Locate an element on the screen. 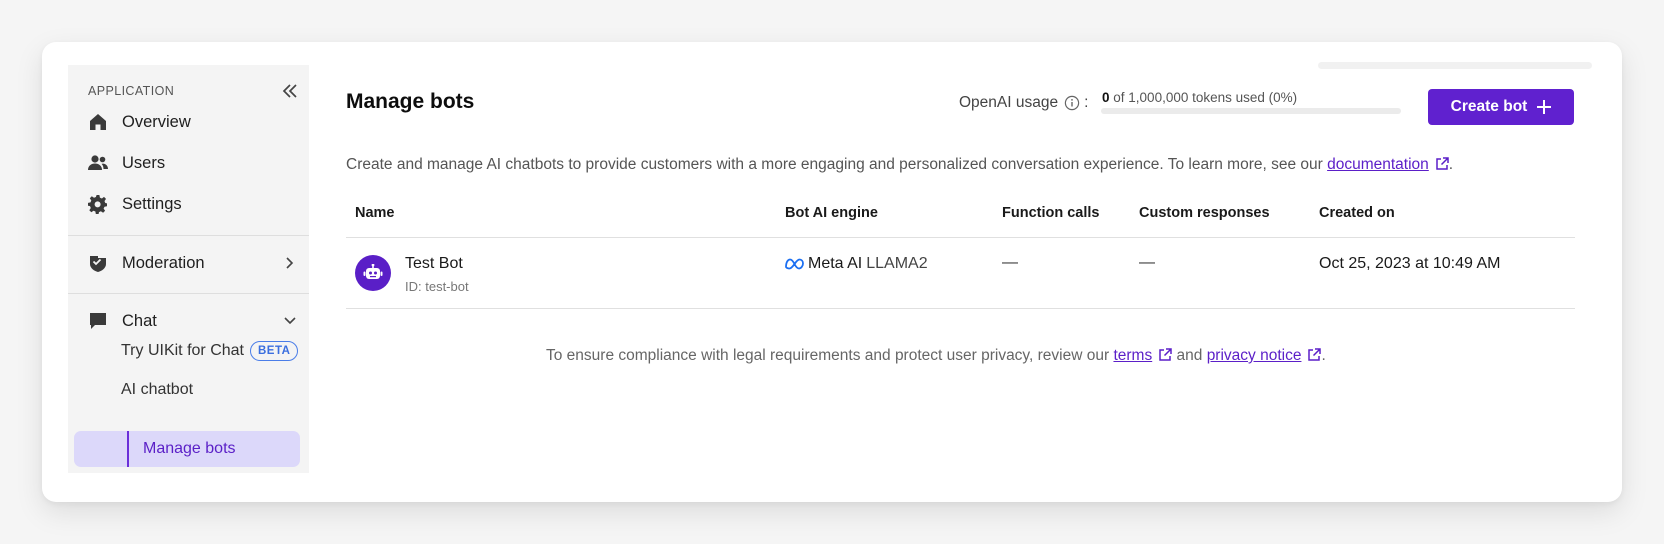 The width and height of the screenshot is (1664, 544). column-header-custom-responses: Custom responses is located at coordinates (1204, 213).